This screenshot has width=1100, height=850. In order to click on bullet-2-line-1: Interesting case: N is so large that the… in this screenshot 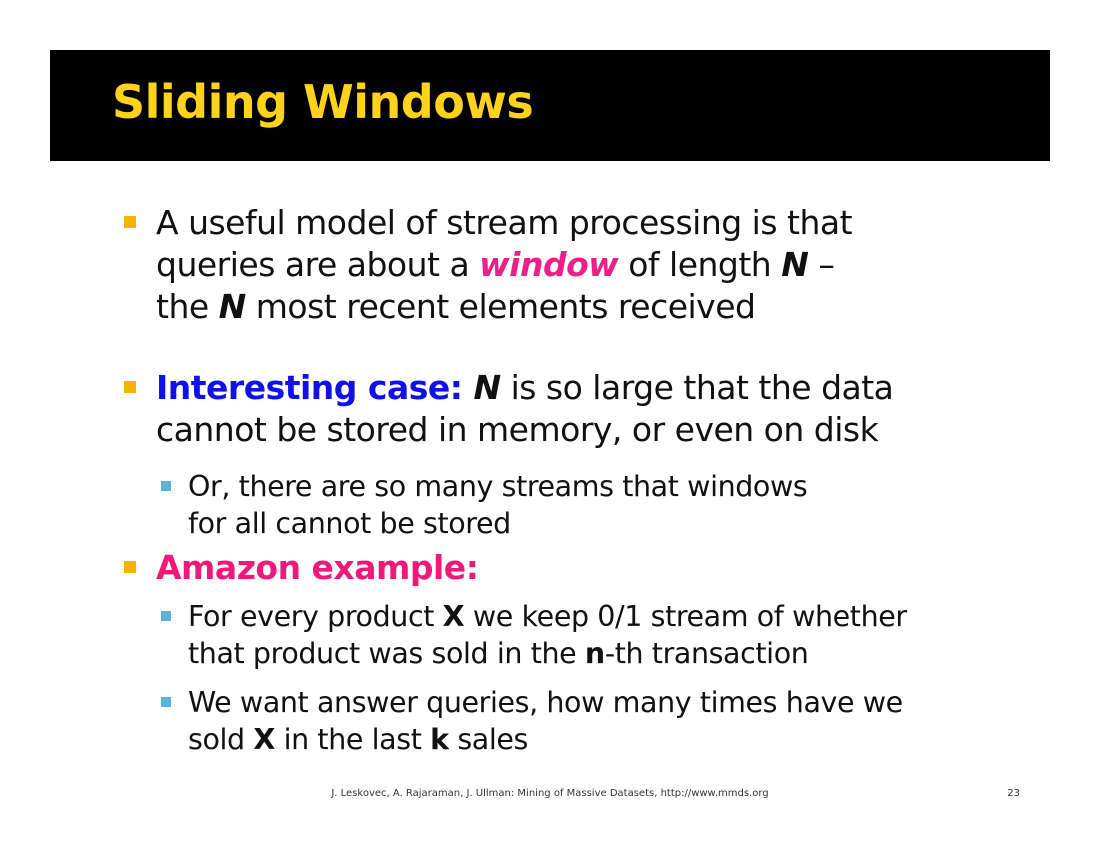, I will do `click(525, 387)`.